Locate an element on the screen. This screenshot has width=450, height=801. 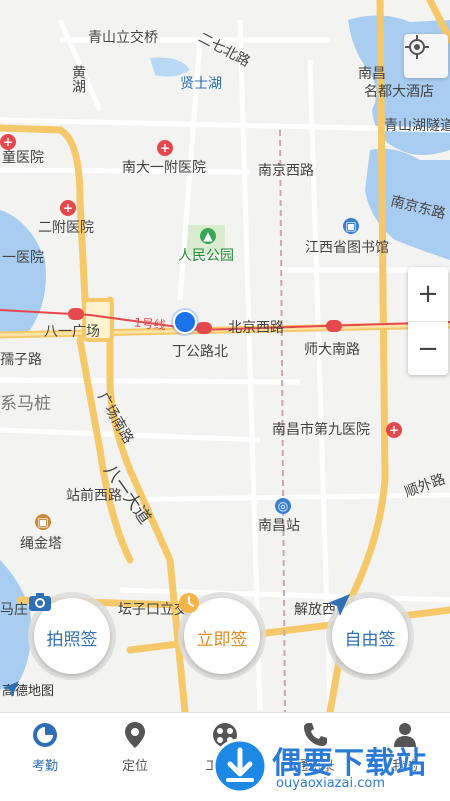
amap-logo: 高德地图 is located at coordinates (28, 689).